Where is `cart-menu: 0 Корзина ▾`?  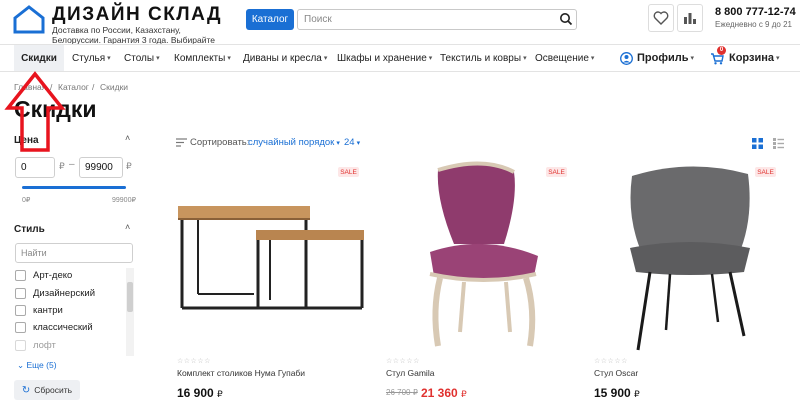 cart-menu: 0 Корзина ▾ is located at coordinates (745, 58).